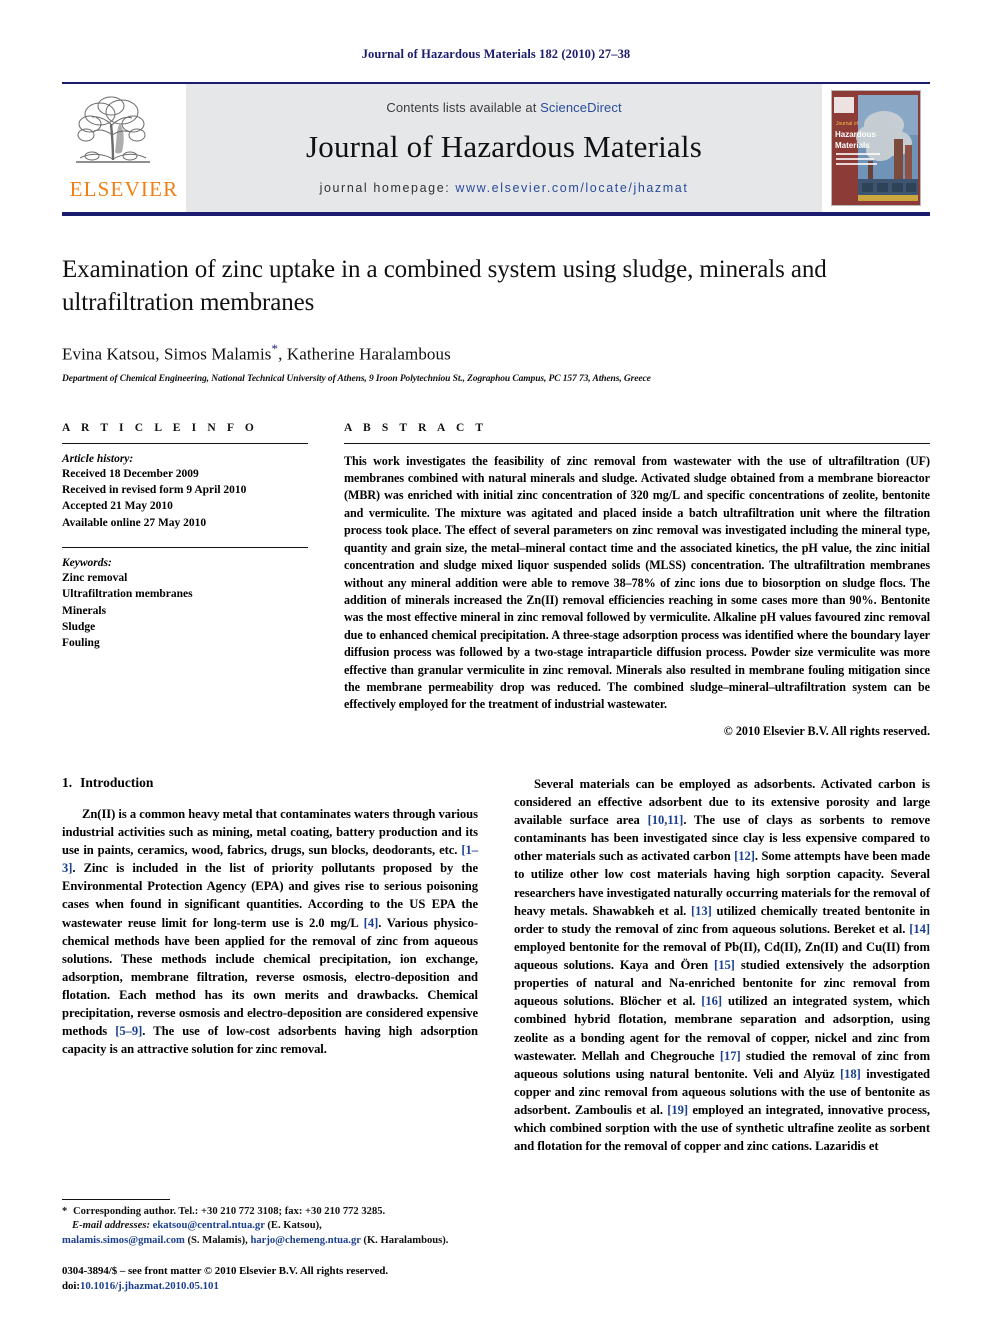  Describe the element at coordinates (581, 107) in the screenshot. I see `sciencedirect-link: ScienceDirect` at that location.